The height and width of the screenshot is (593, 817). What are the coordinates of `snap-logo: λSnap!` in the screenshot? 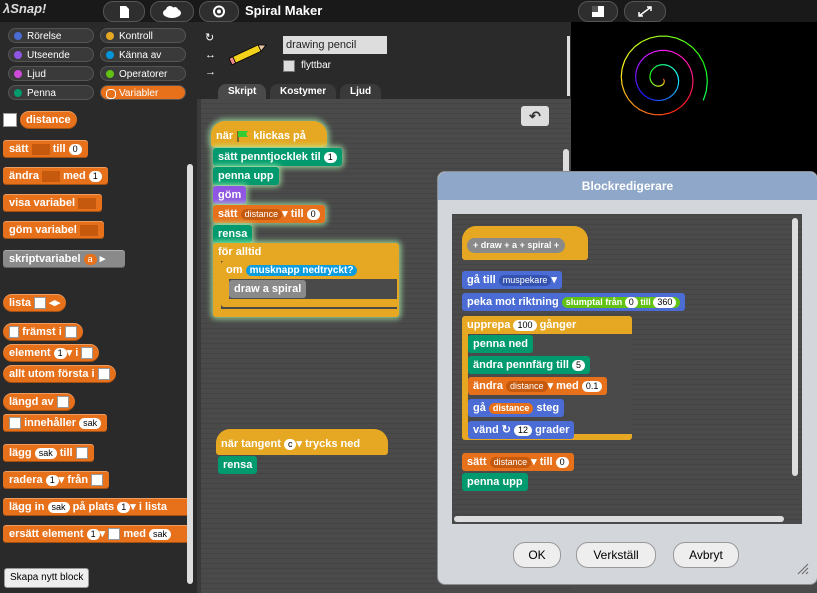 It's located at (24, 8).